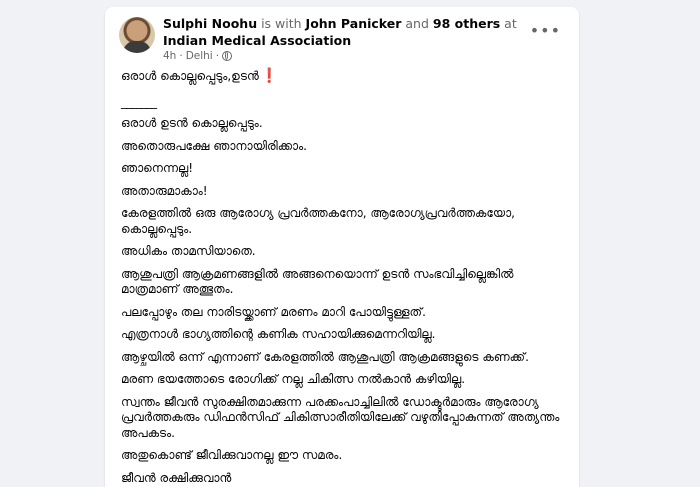 The image size is (700, 487). Describe the element at coordinates (214, 145) in the screenshot. I see `post-paragraph: അതൊരുപക്ഷേ ഞാനായിരിക്കാം.` at that location.